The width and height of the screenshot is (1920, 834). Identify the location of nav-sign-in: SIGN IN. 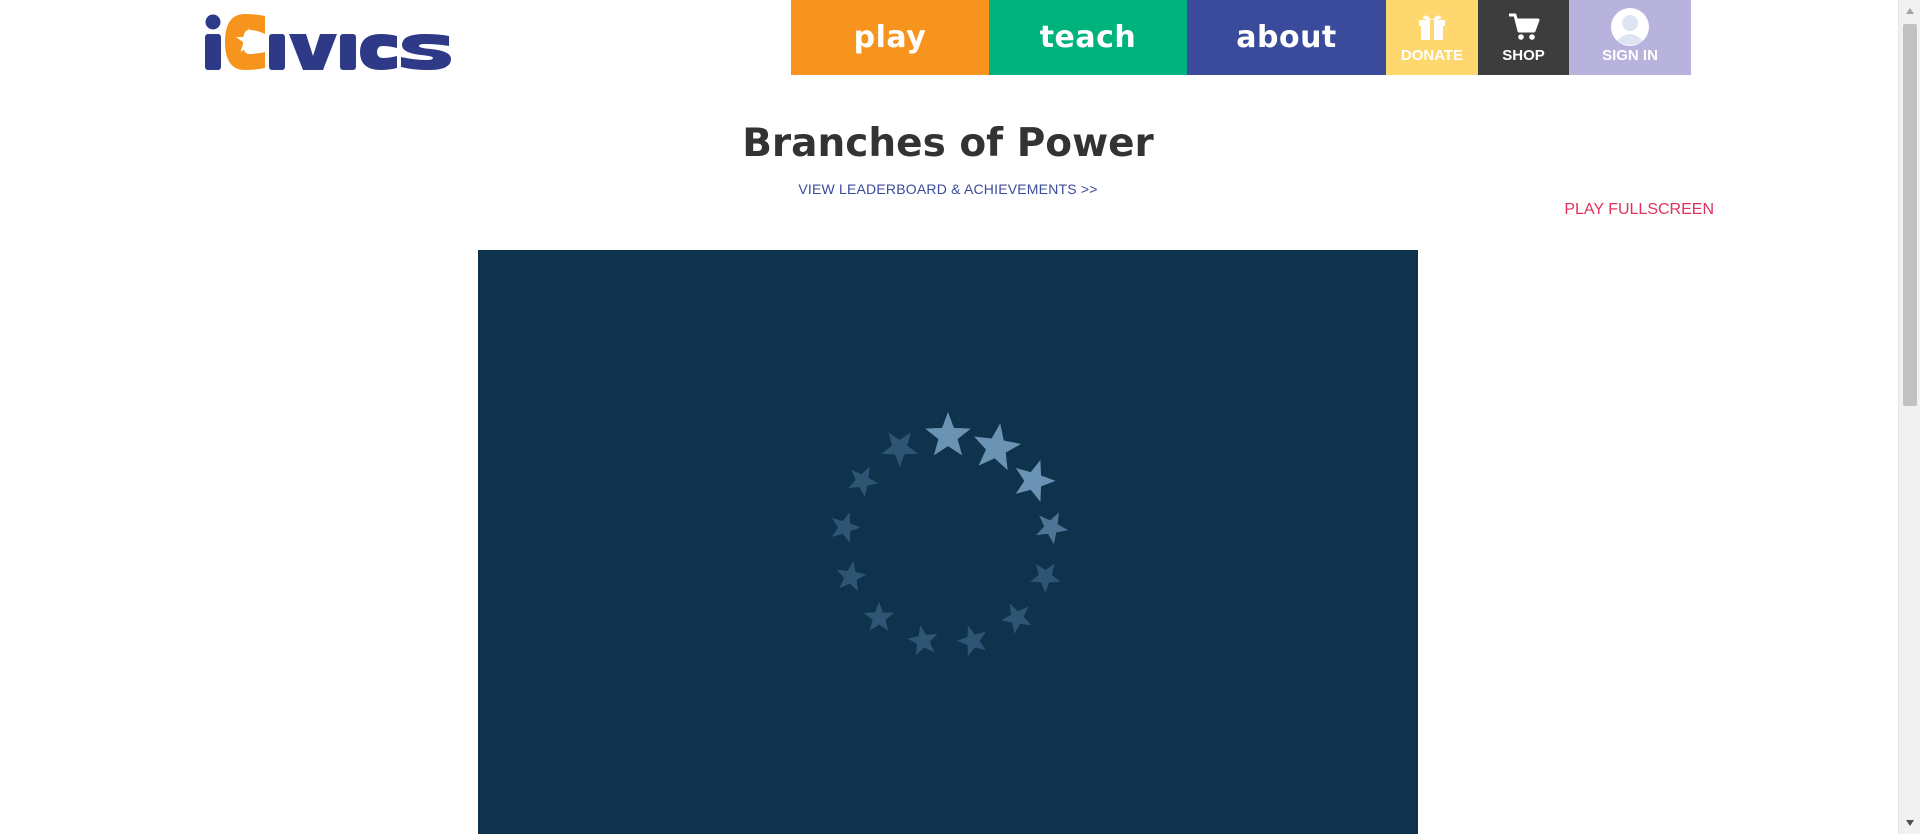
(1630, 37).